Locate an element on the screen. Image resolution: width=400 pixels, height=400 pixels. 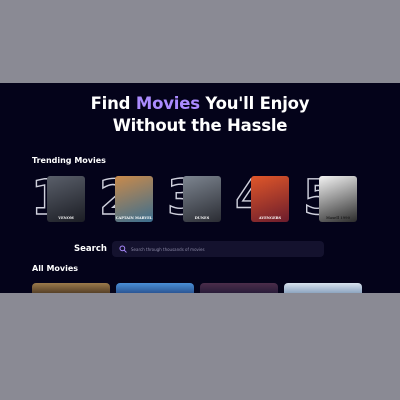
trending-item: 5Maxell 1990 is located at coordinates (332, 198).